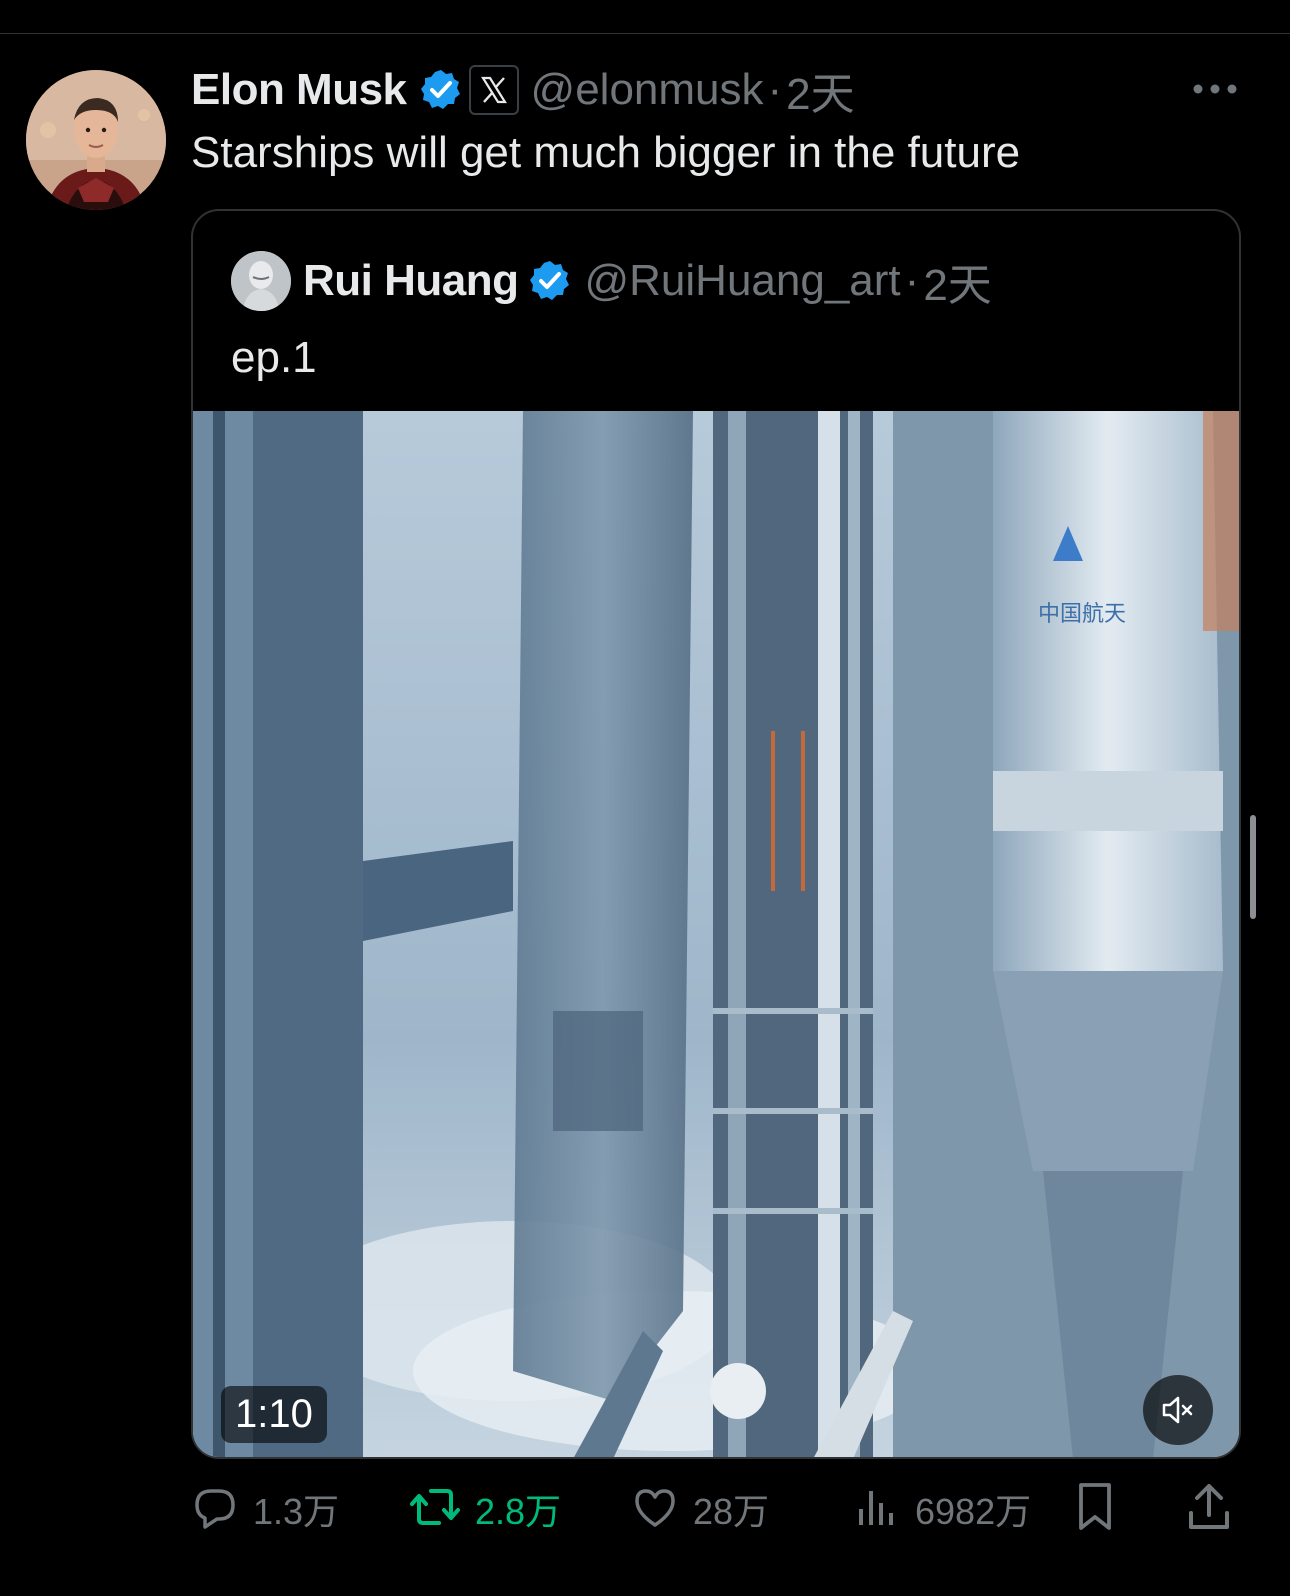 The width and height of the screenshot is (1290, 1596). I want to click on like-count: 28万, so click(731, 1511).